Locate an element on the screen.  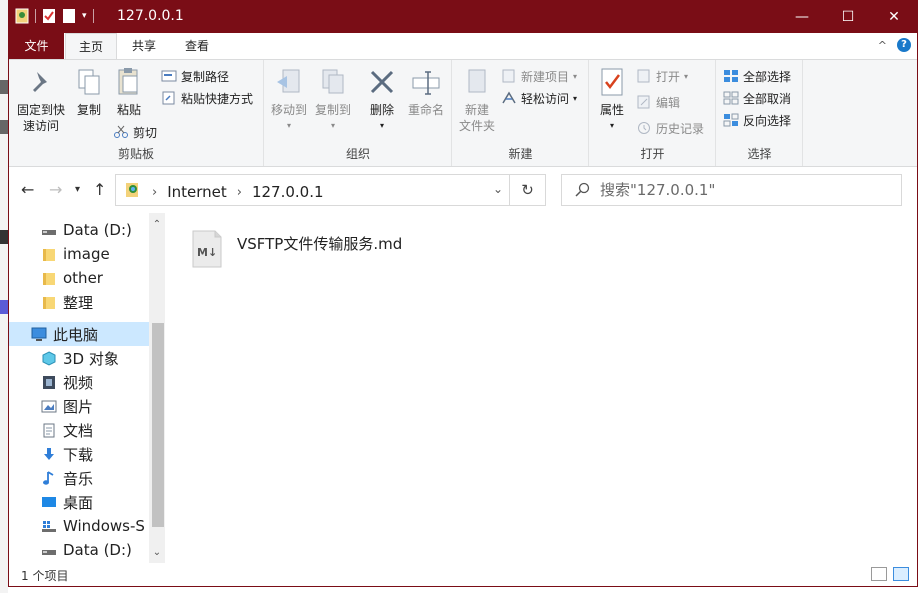
select-all-label: 全部选择 is located at coordinates (767, 76).